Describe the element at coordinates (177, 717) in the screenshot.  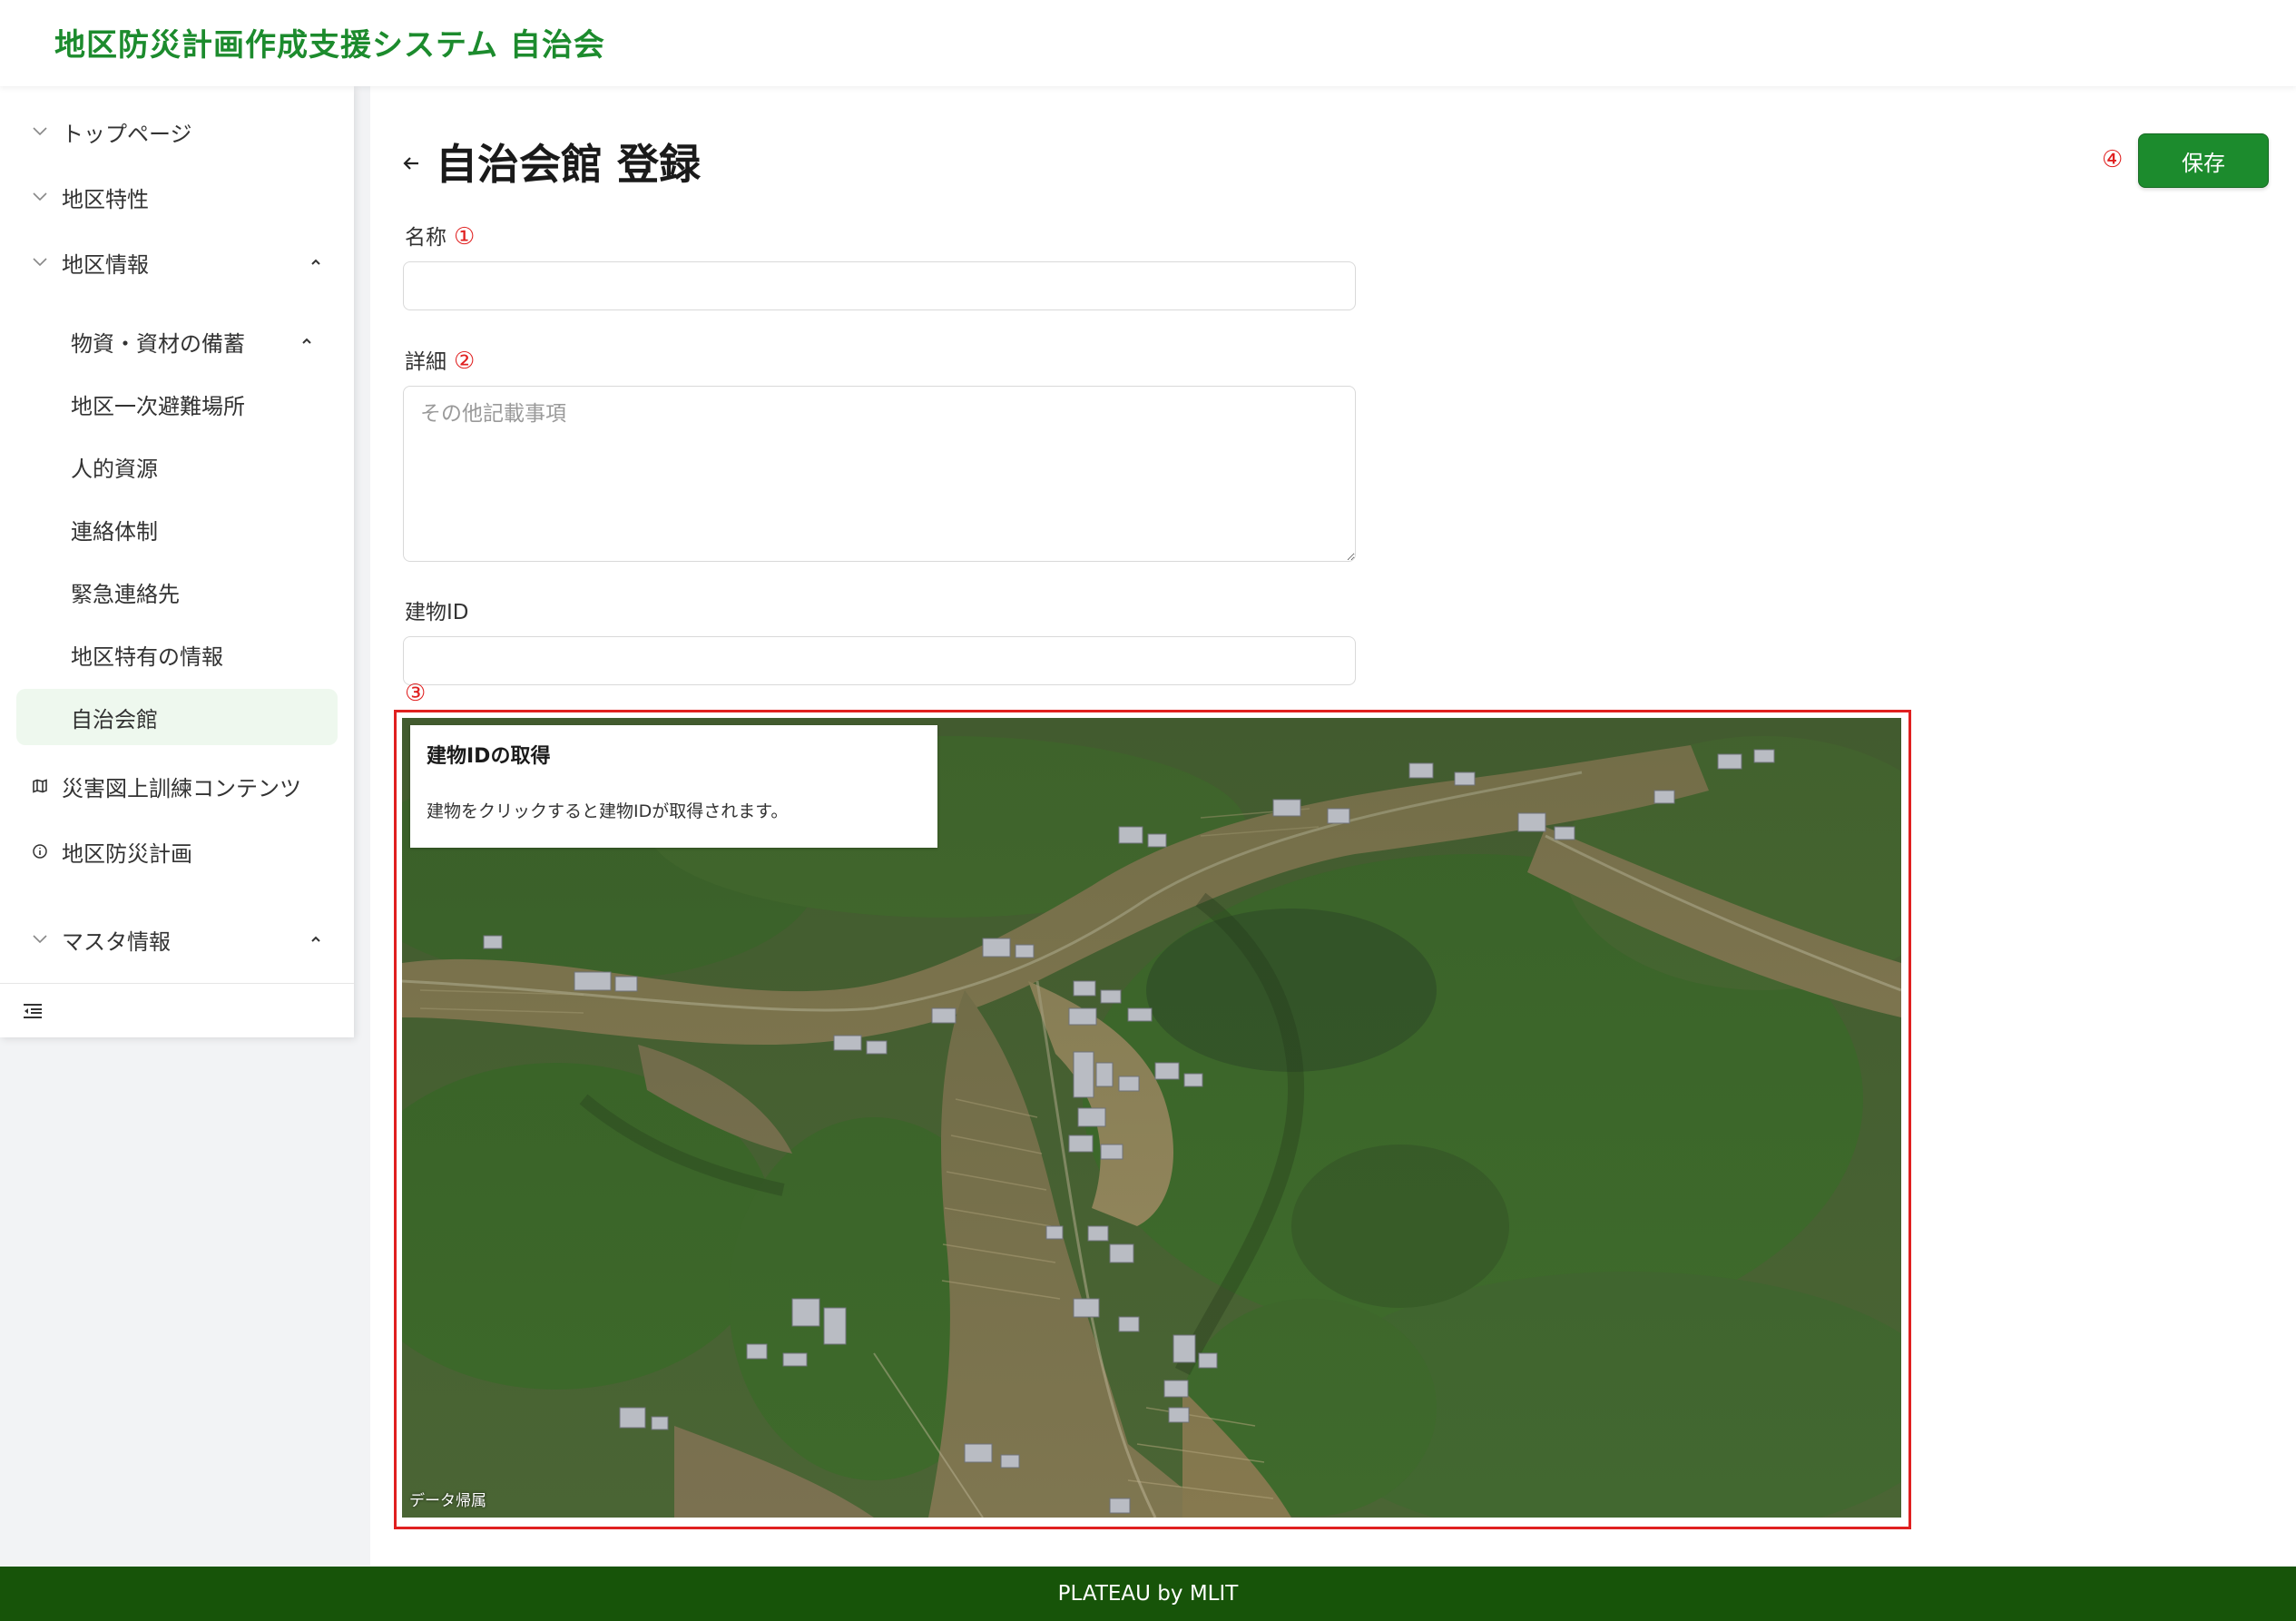
I see `sidebar-subitem-community-hall: 自治会館` at that location.